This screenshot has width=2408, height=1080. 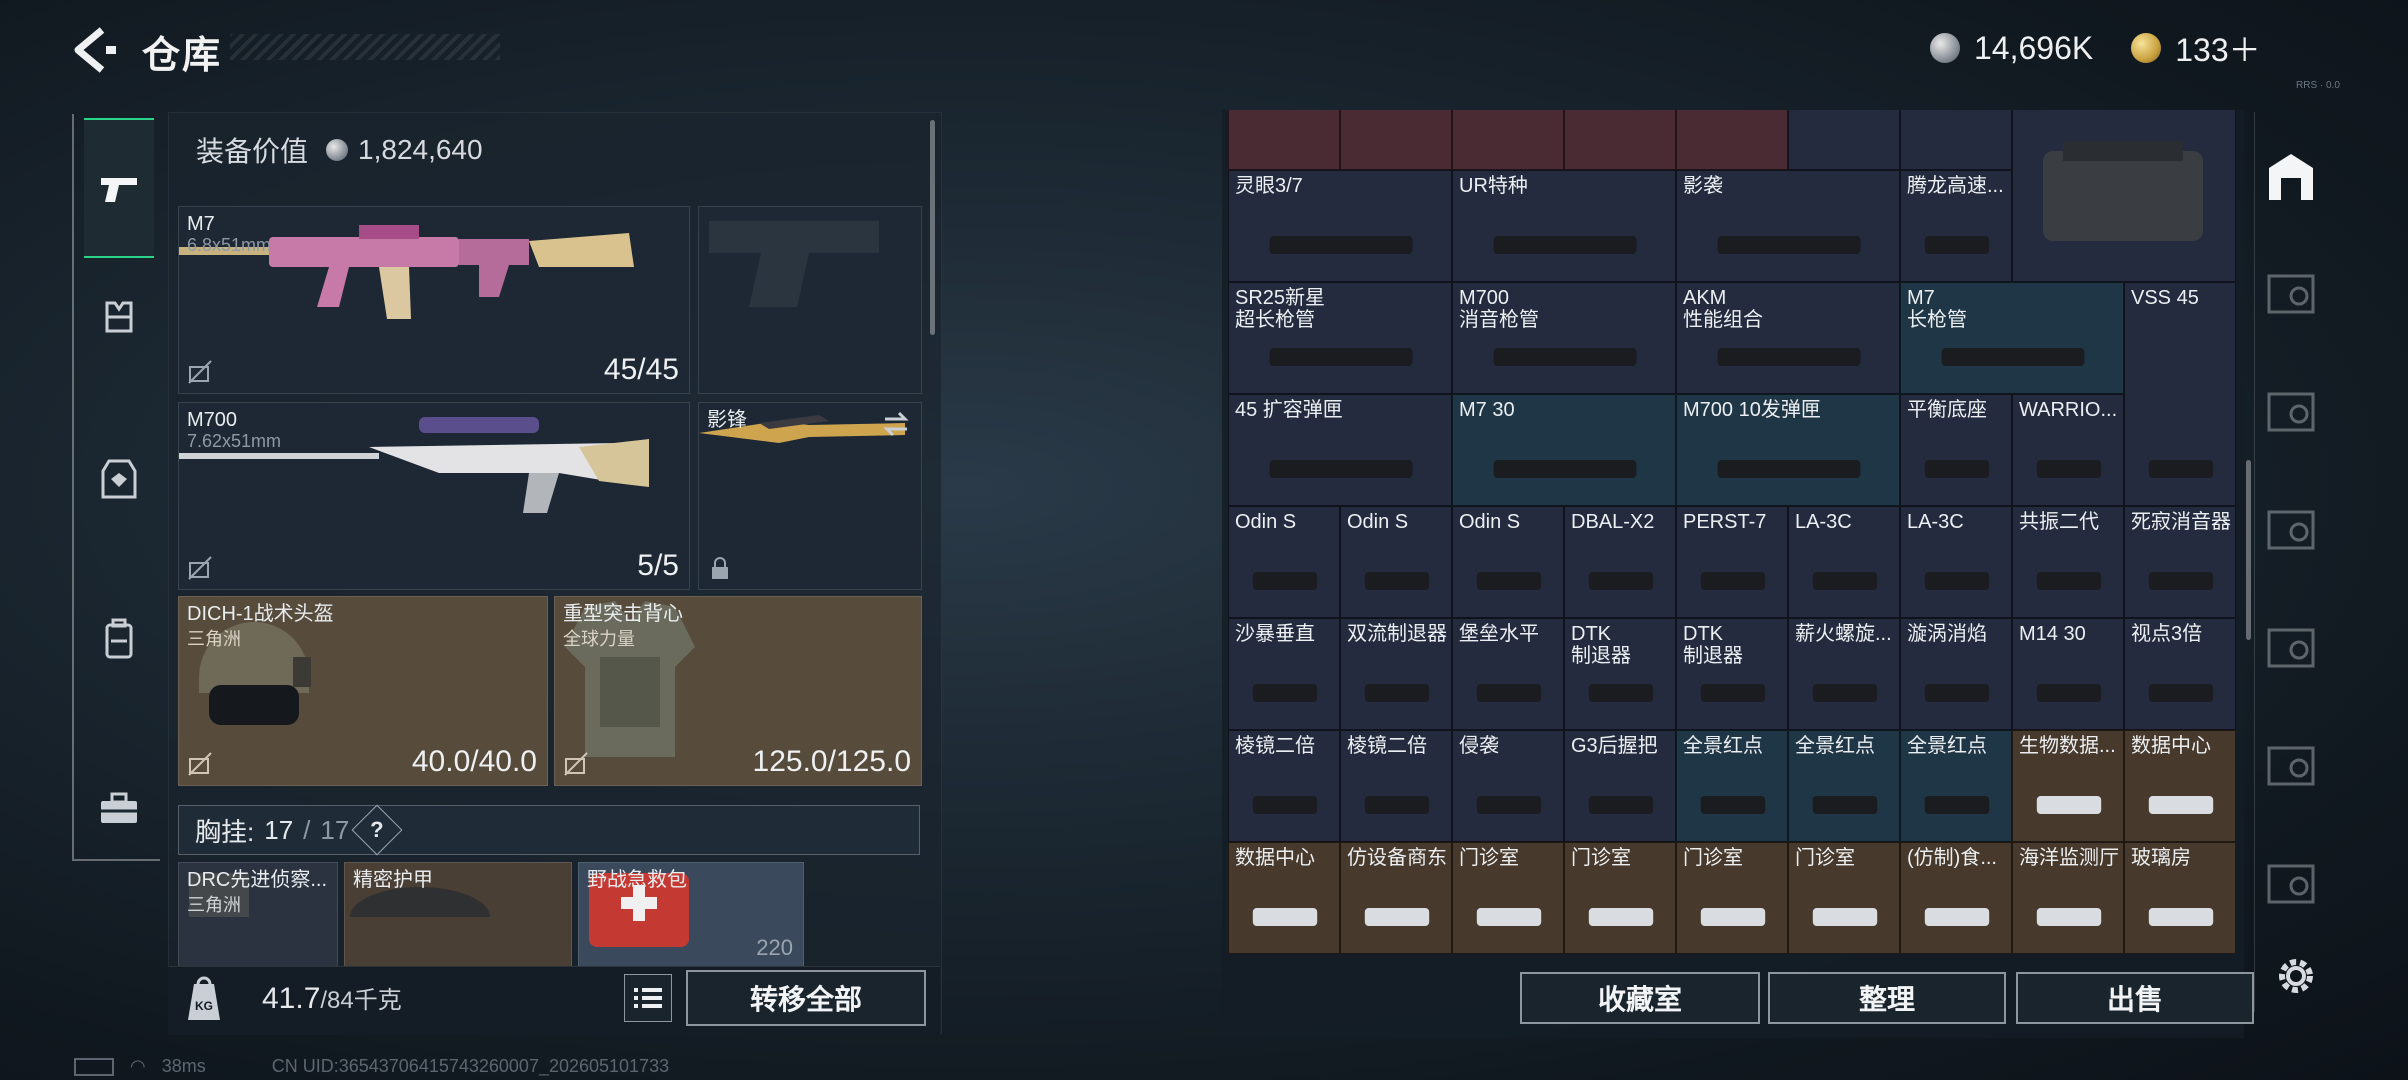 I want to click on storage-item: AKM 性能组合, so click(x=1788, y=338).